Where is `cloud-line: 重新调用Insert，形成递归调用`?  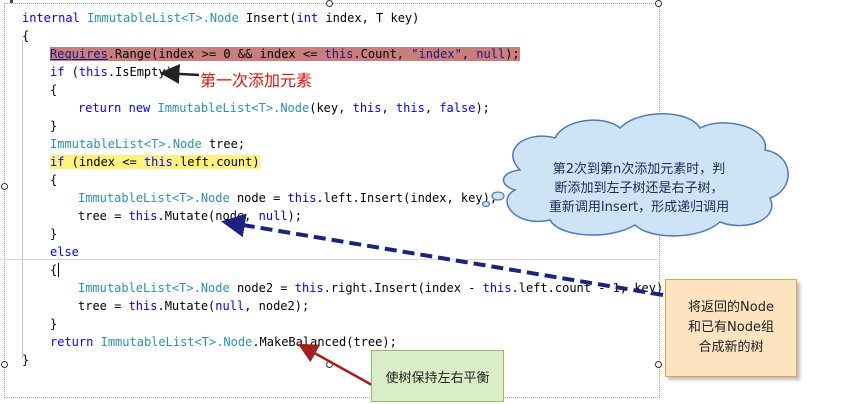 cloud-line: 重新调用Insert，形成递归调用 is located at coordinates (639, 207).